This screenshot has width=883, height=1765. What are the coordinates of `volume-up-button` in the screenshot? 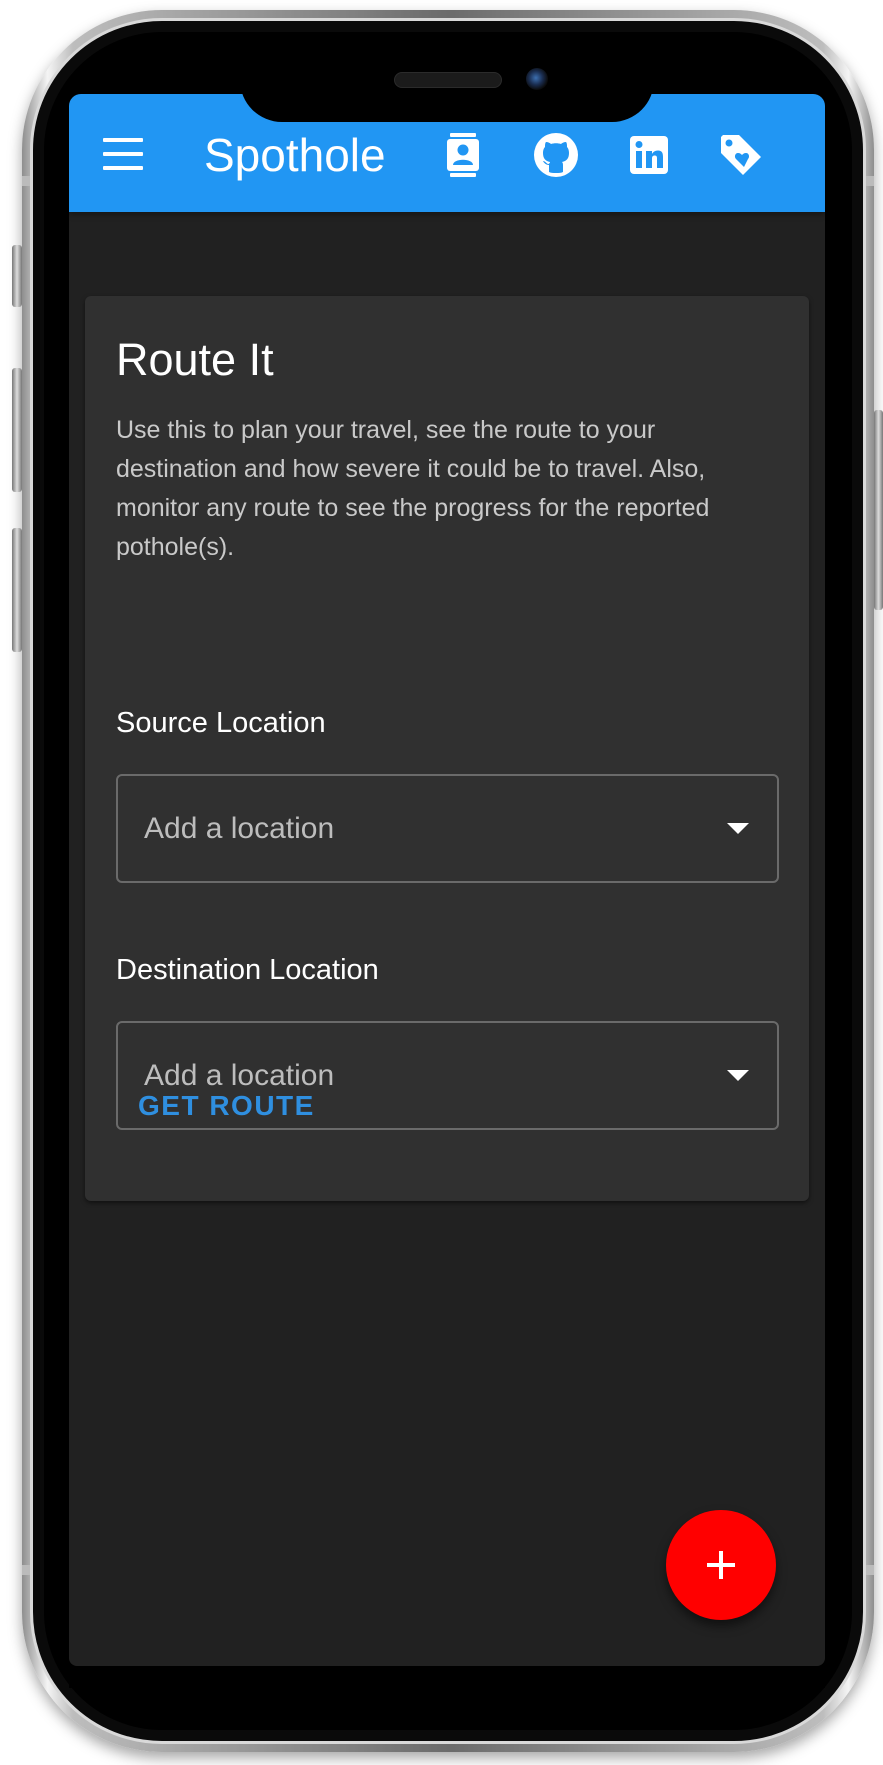 It's located at (17, 430).